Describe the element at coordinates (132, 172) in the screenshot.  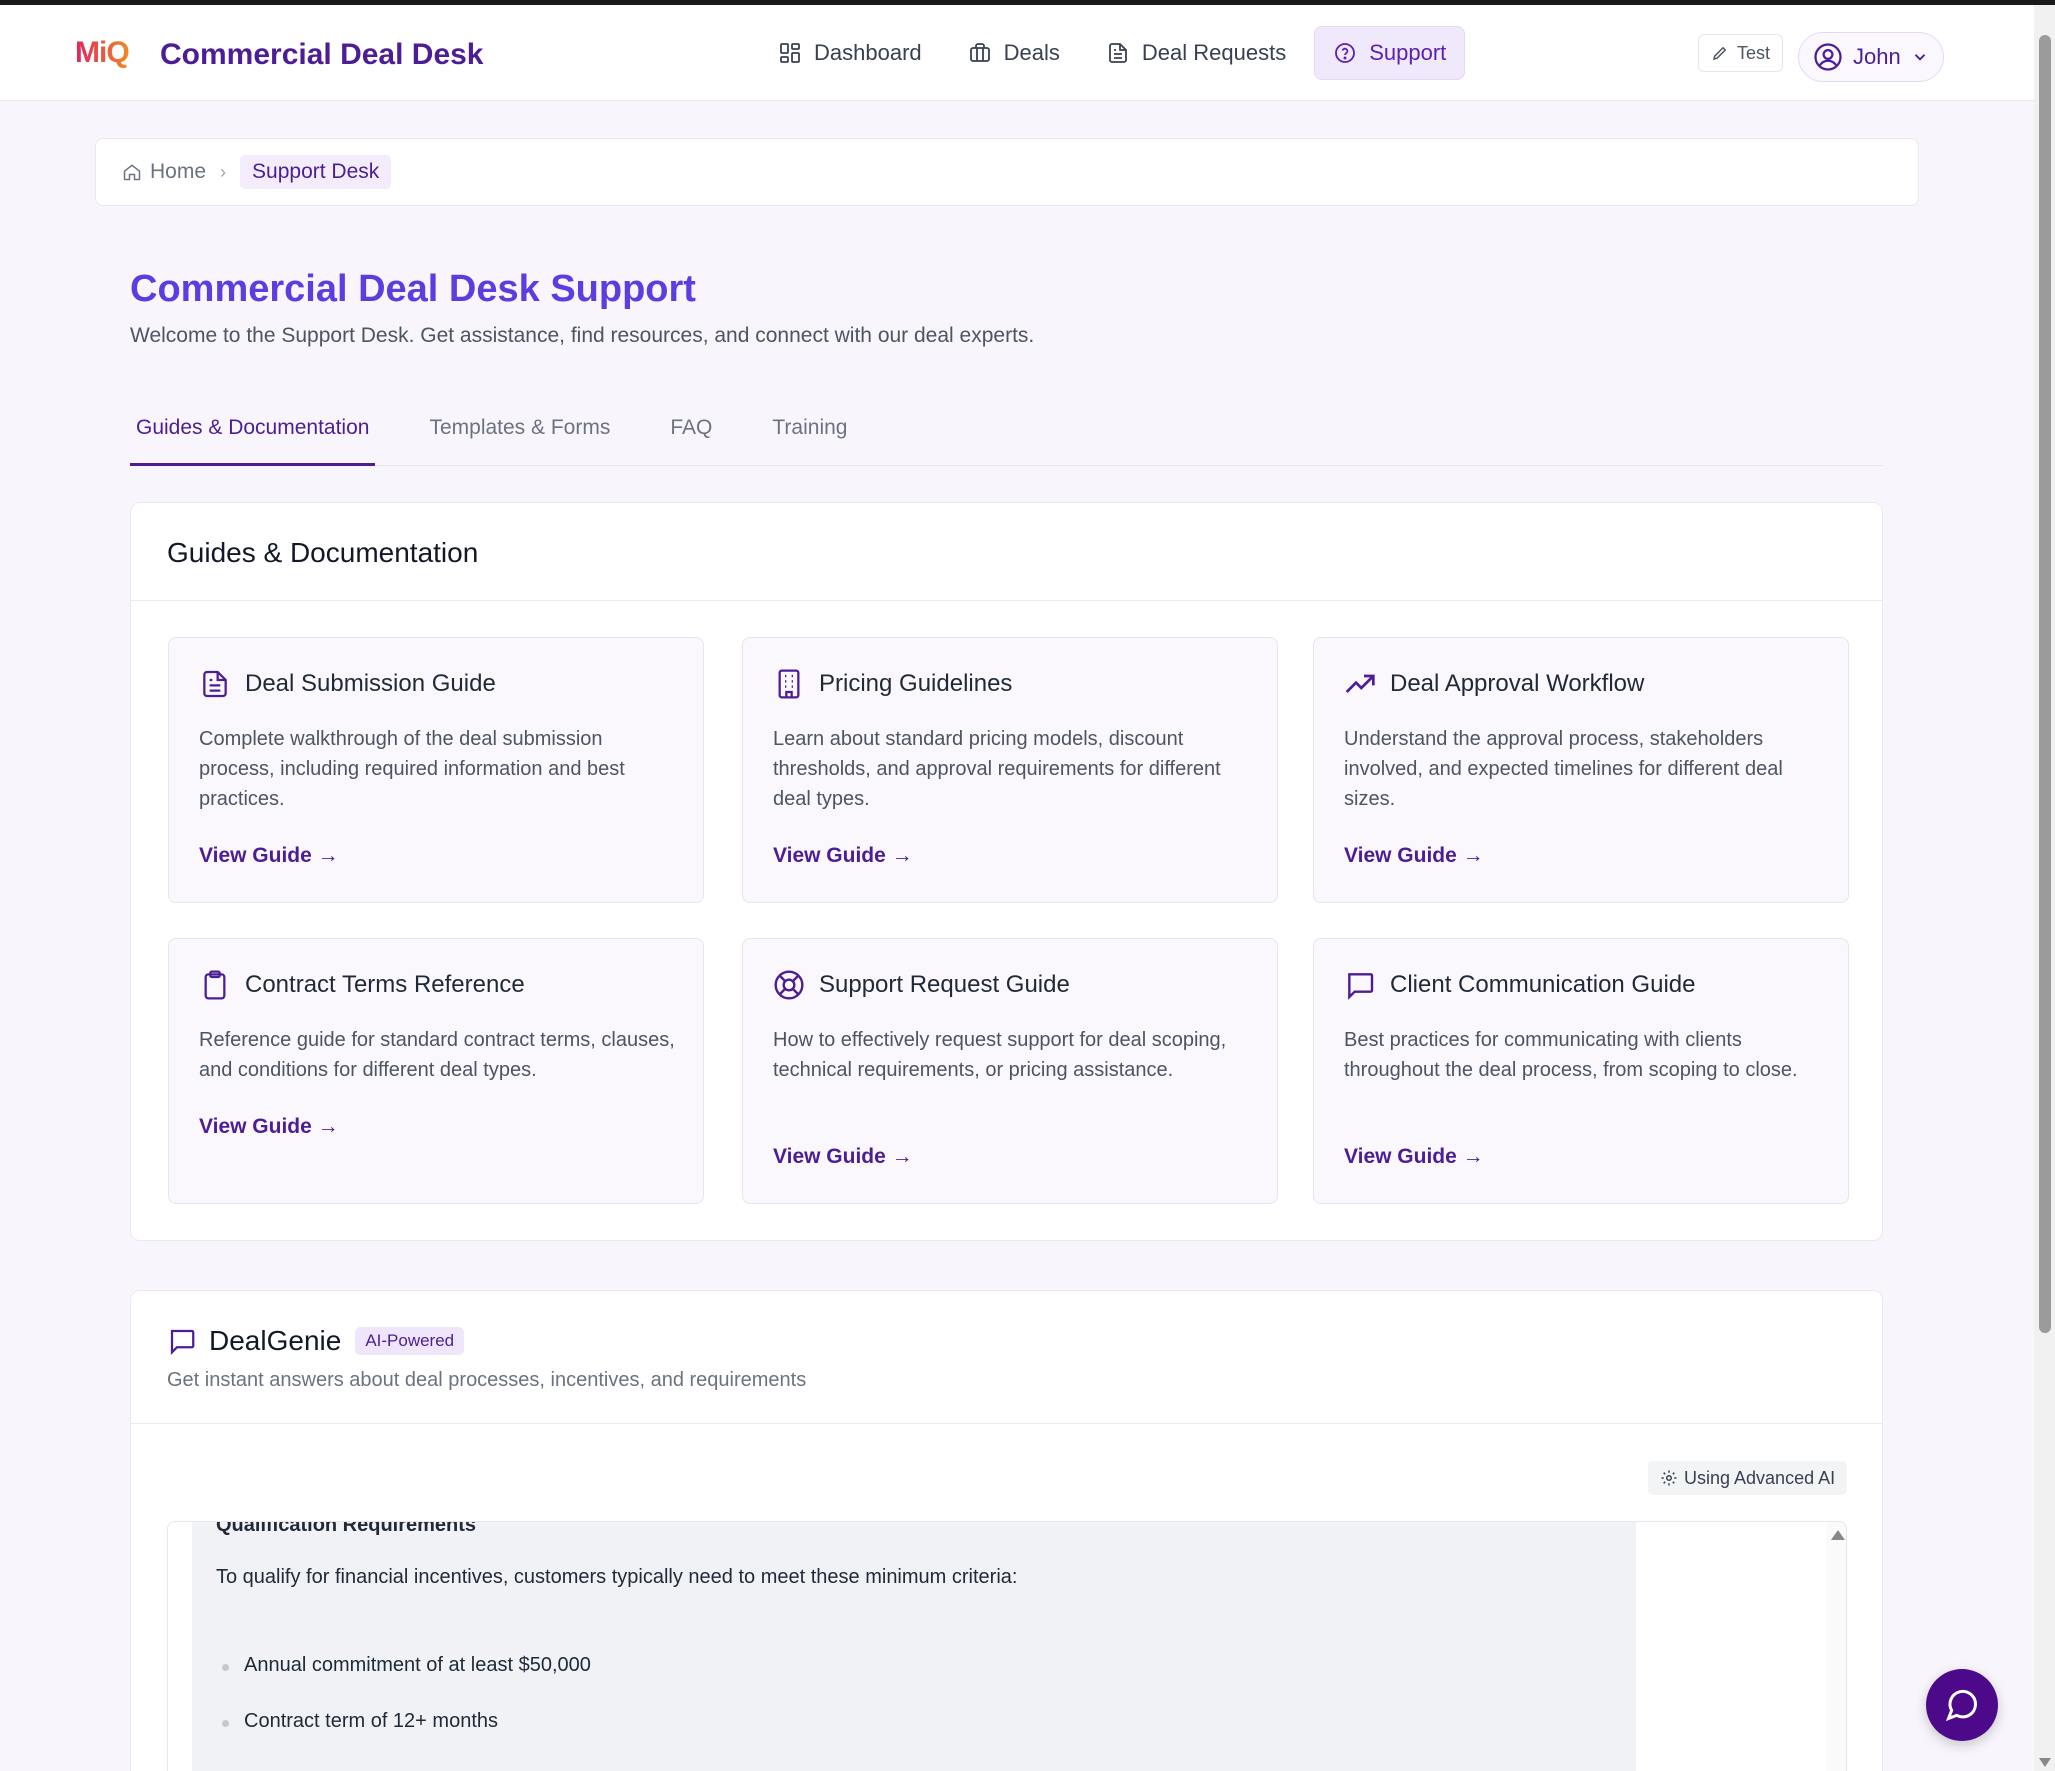
I see `home-icon` at that location.